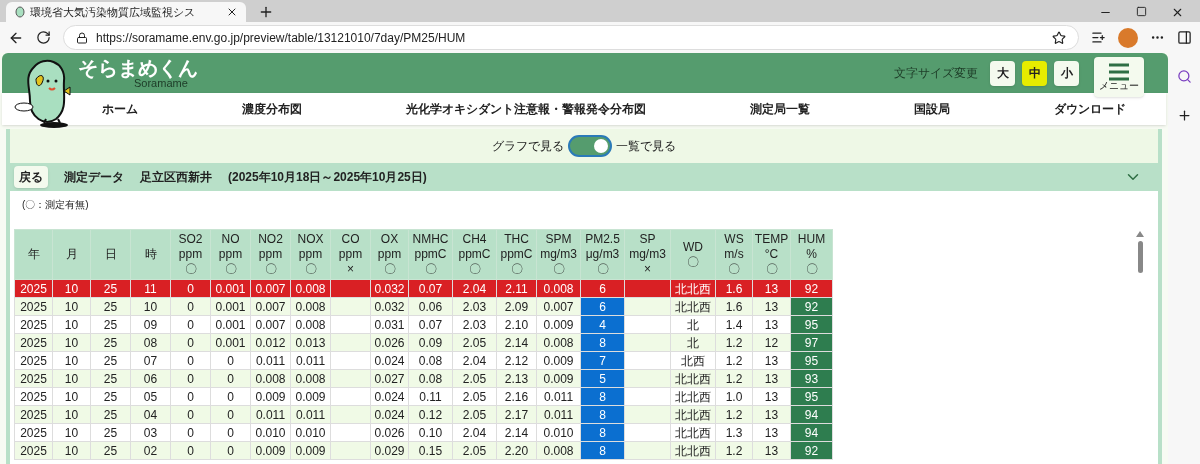 The height and width of the screenshot is (464, 1200). What do you see at coordinates (94, 177) in the screenshot?
I see `panel-title: 測定データ` at bounding box center [94, 177].